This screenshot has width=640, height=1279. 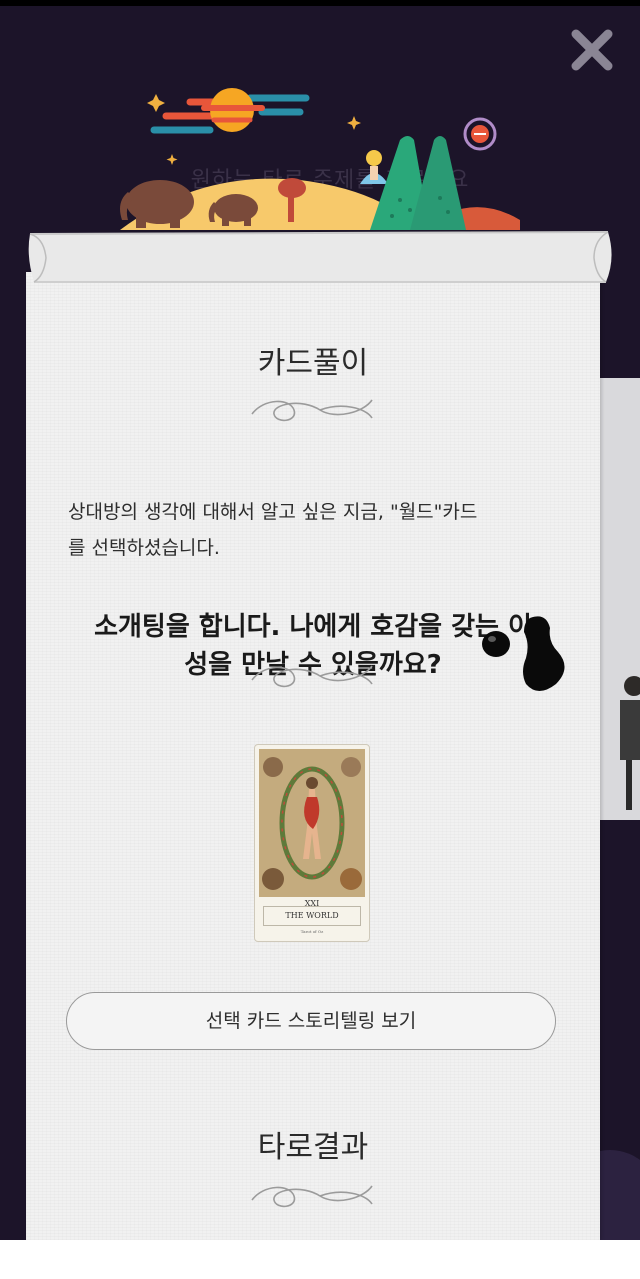 What do you see at coordinates (311, 1021) in the screenshot?
I see `storytelling-button: 선택 카드 스토리텔링 보기` at bounding box center [311, 1021].